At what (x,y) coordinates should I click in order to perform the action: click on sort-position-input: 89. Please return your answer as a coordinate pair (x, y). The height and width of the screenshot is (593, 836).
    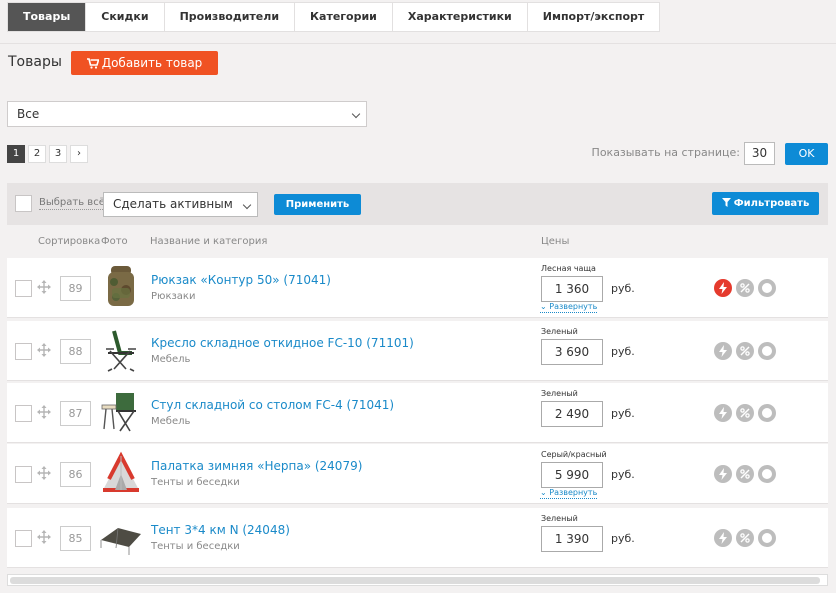
    Looking at the image, I should click on (75, 288).